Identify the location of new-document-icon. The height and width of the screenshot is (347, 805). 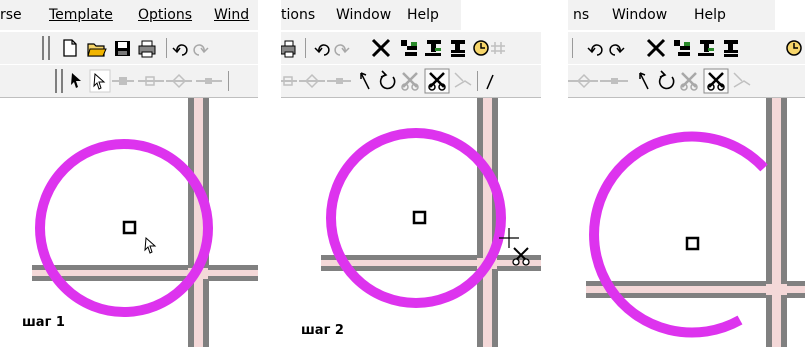
(70, 48).